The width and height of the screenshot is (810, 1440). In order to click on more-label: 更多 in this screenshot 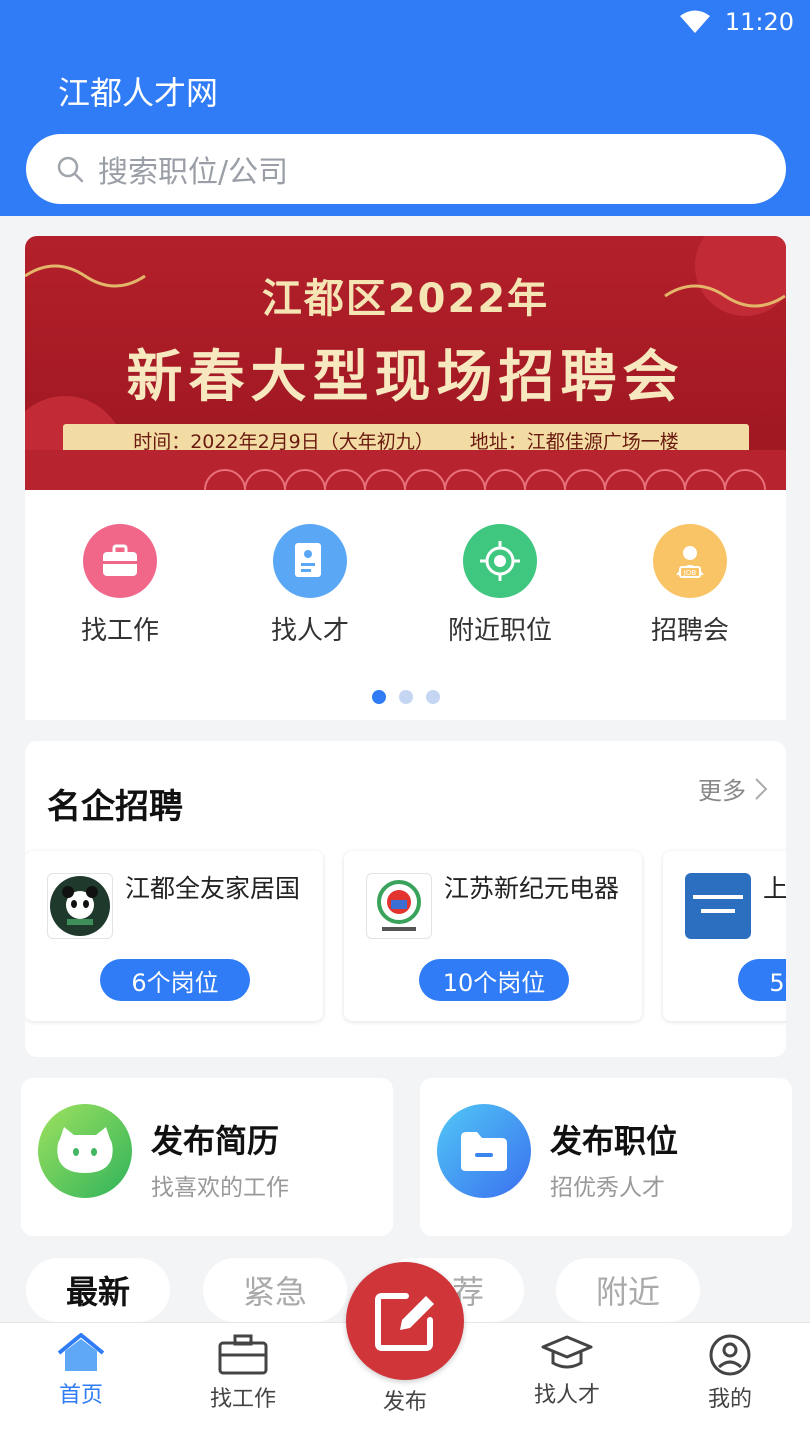, I will do `click(722, 791)`.